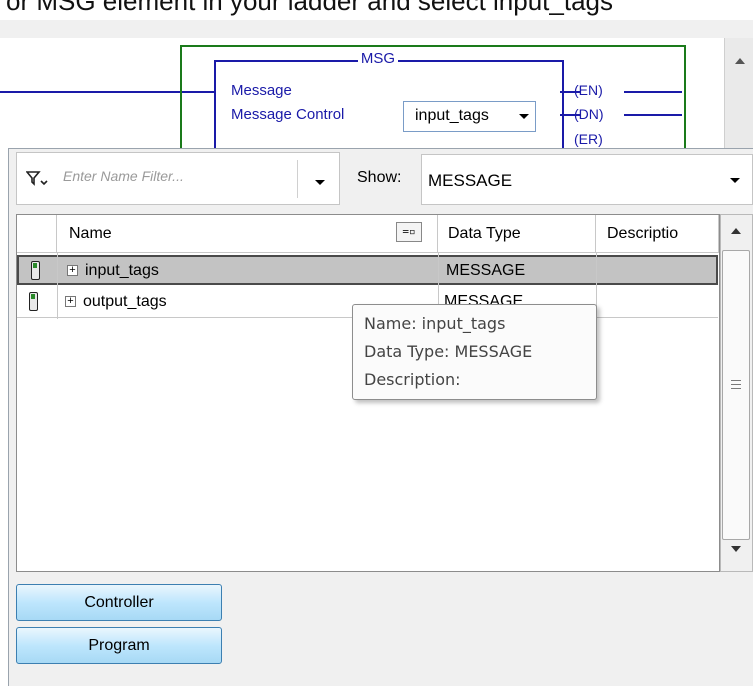 The image size is (753, 686). Describe the element at coordinates (199, 92) in the screenshot. I see `rung-wire-in` at that location.